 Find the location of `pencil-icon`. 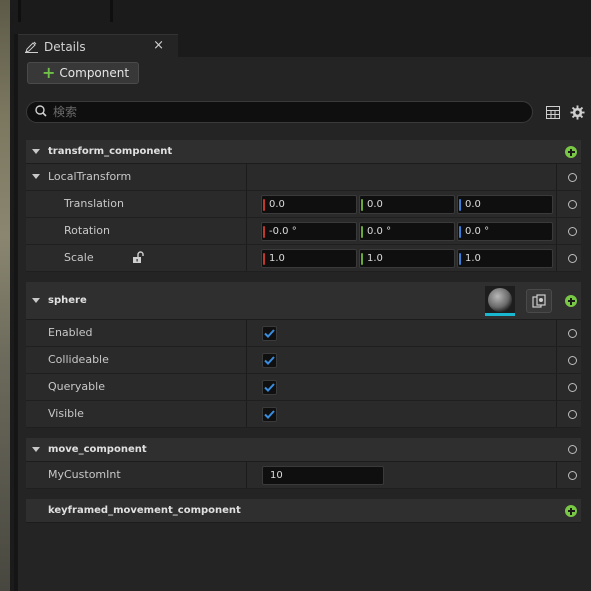

pencil-icon is located at coordinates (32, 47).